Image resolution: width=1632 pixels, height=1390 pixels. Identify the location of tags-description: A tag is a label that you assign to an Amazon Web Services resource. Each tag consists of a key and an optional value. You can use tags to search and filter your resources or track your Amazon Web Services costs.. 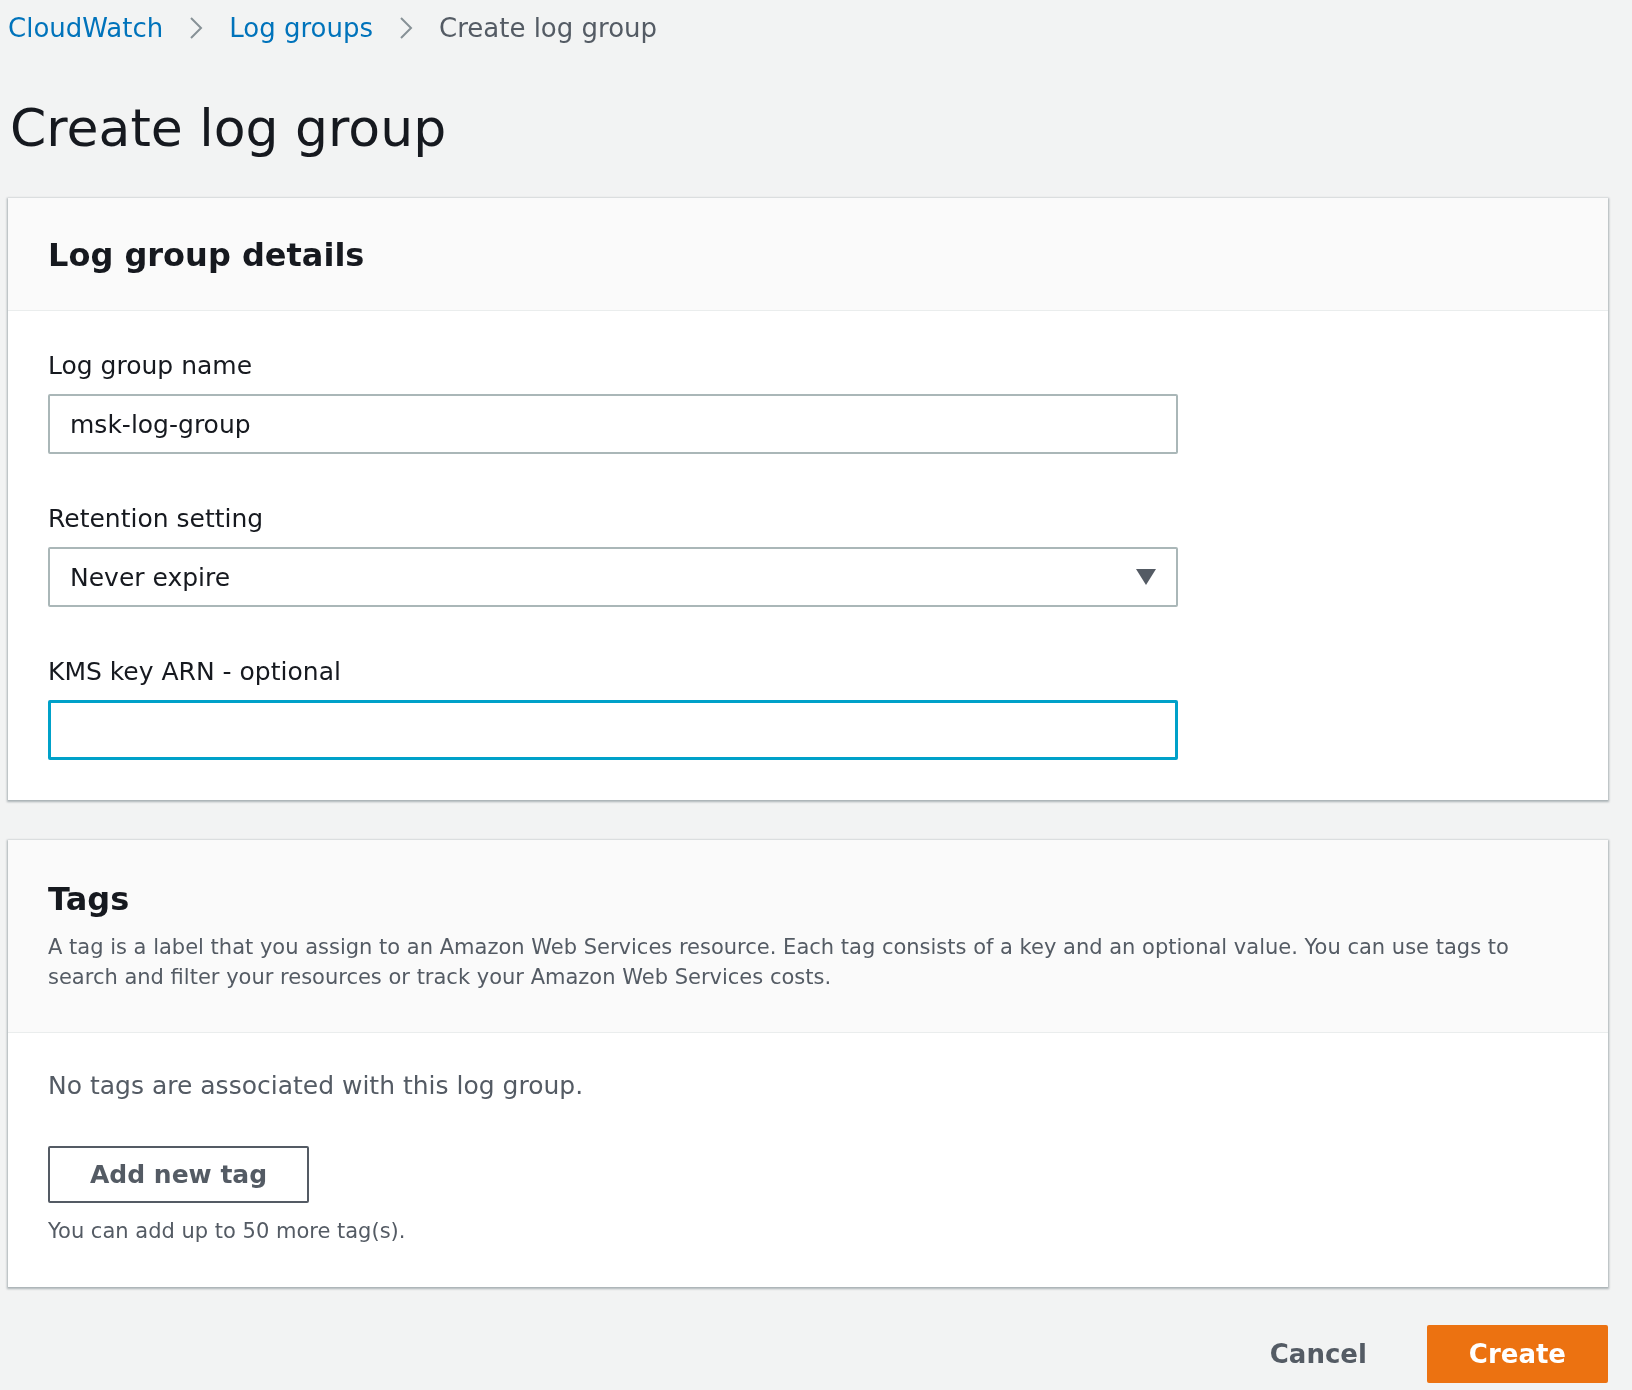
(779, 962).